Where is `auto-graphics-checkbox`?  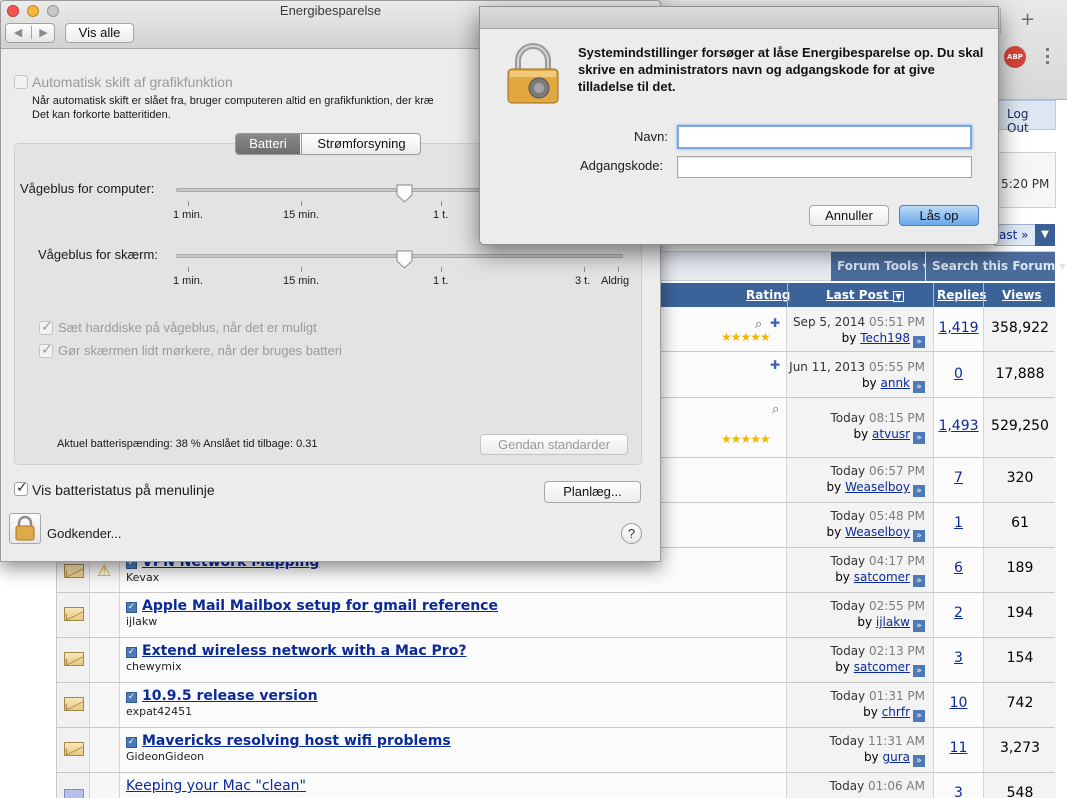
auto-graphics-checkbox is located at coordinates (21, 82).